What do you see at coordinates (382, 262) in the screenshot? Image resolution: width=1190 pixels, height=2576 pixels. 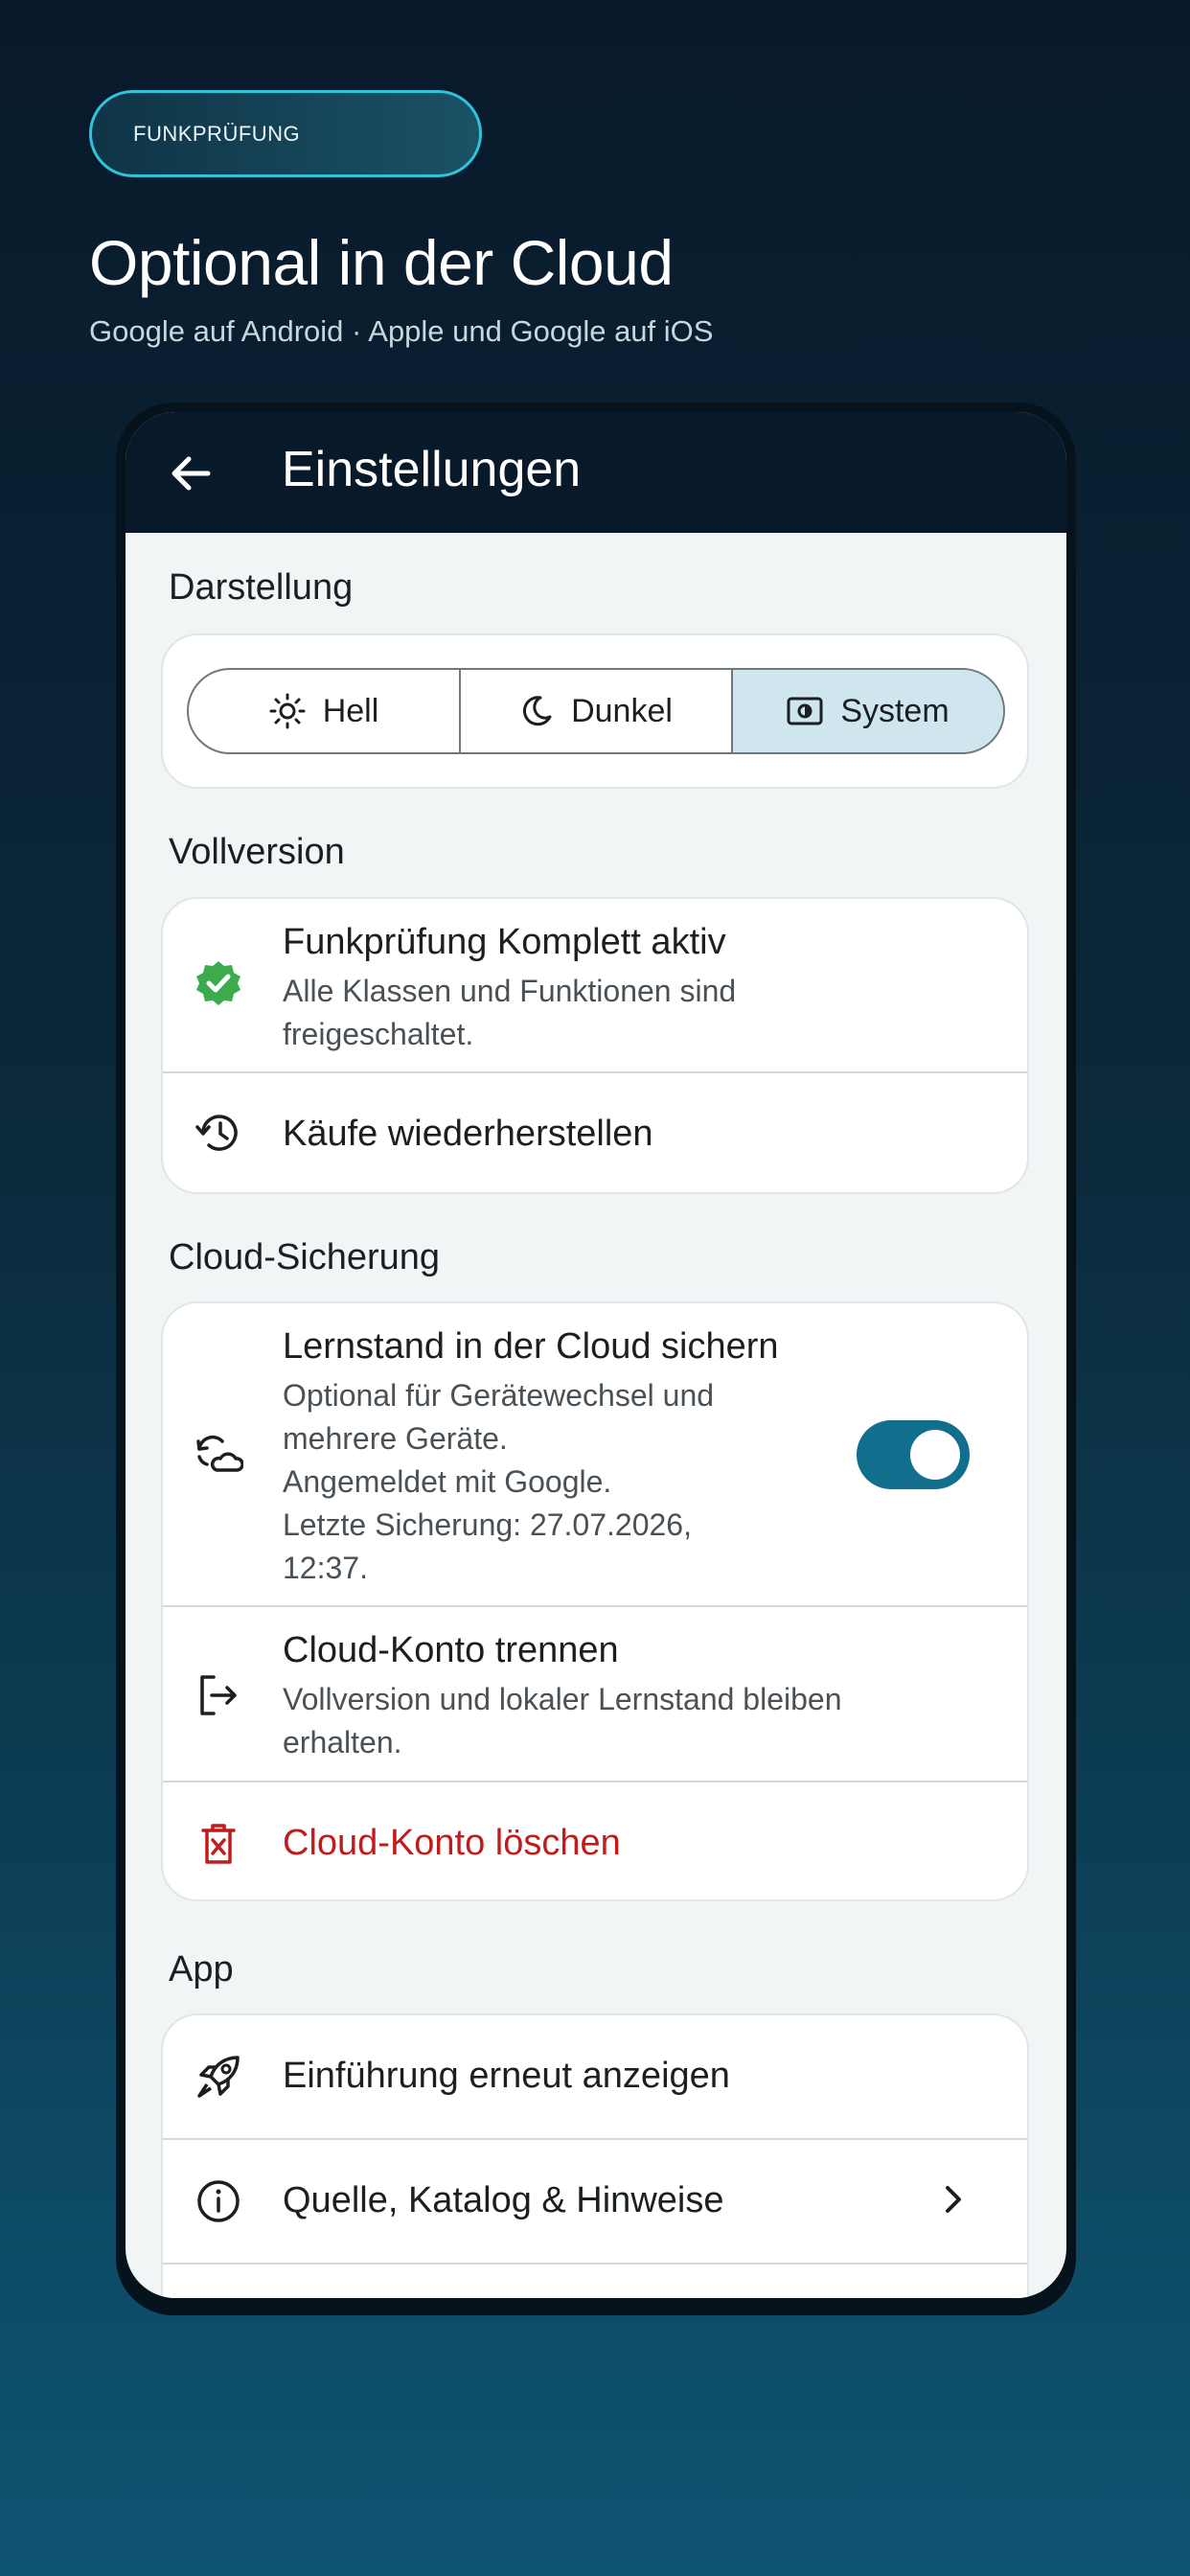 I see `headline: Optional in der Cloud` at bounding box center [382, 262].